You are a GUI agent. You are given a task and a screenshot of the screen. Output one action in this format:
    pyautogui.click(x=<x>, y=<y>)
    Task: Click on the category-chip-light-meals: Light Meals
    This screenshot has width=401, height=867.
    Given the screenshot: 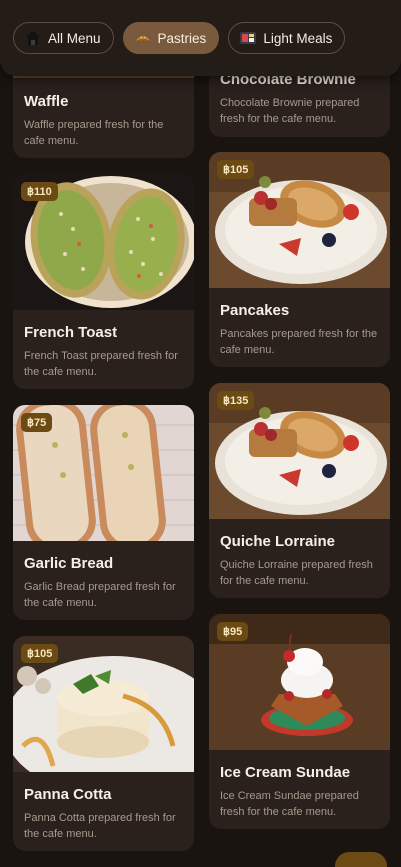 What is the action you would take?
    pyautogui.click(x=287, y=38)
    